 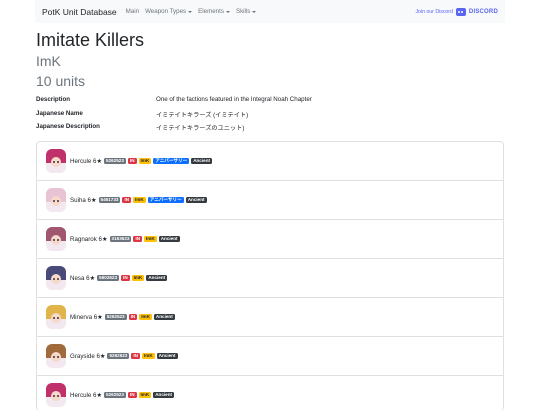 I want to click on discord-logo-text: DISCORD, so click(x=483, y=12).